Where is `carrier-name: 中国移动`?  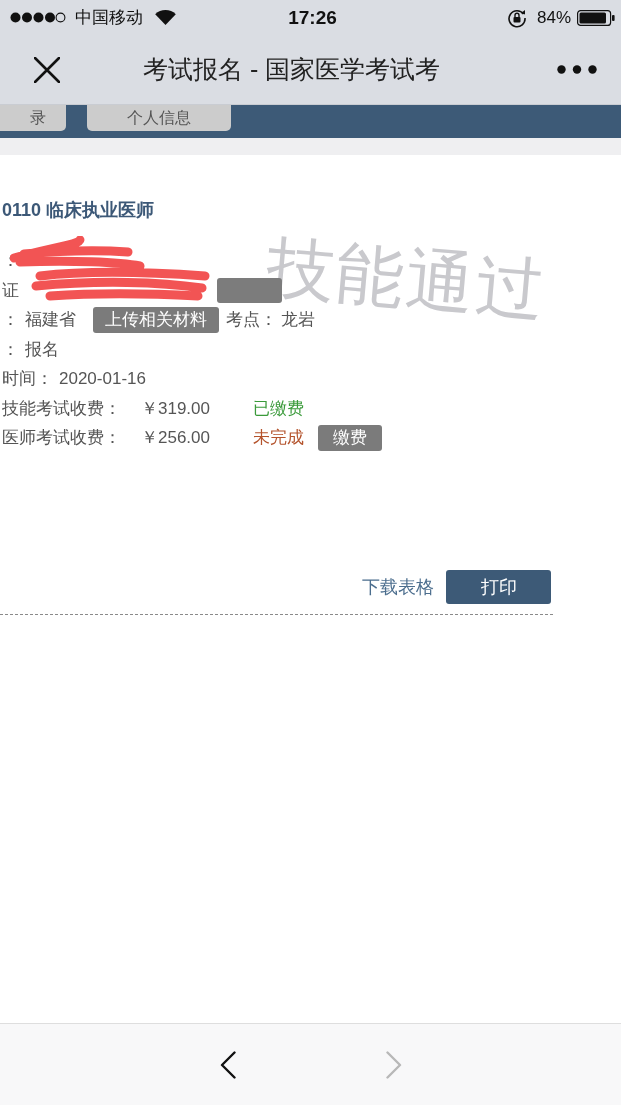 carrier-name: 中国移动 is located at coordinates (109, 18).